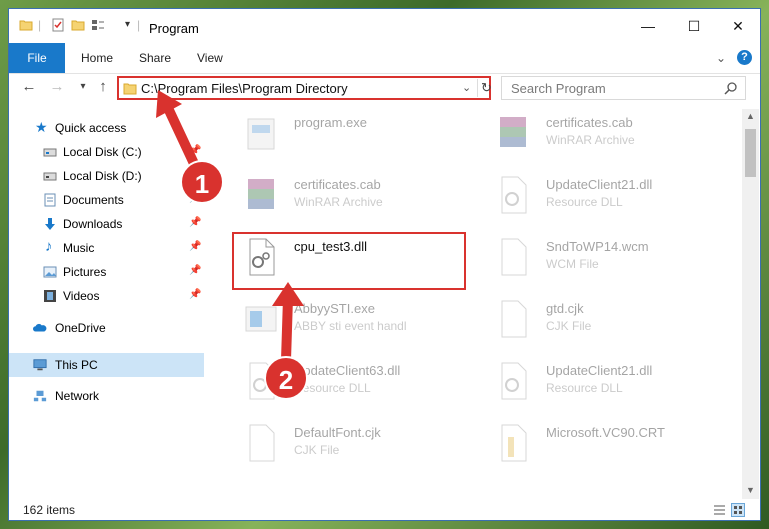 Image resolution: width=769 pixels, height=529 pixels. Describe the element at coordinates (286, 378) in the screenshot. I see `step-badge-2: 2` at that location.